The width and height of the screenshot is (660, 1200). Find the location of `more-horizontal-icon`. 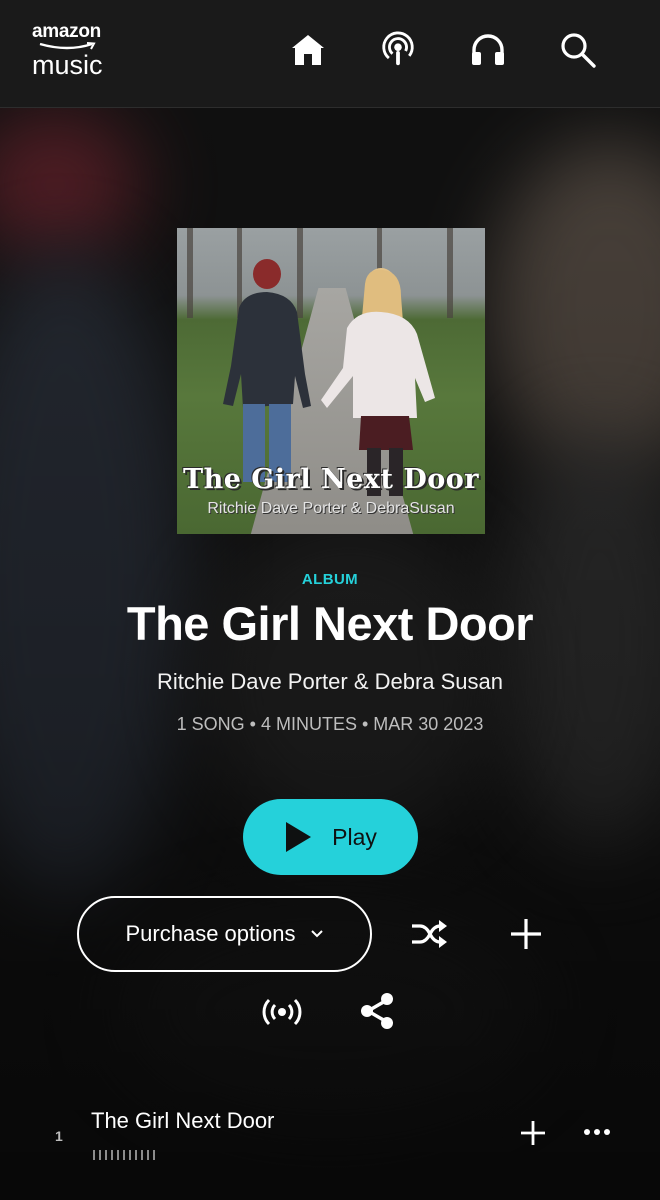

more-horizontal-icon is located at coordinates (597, 1132).